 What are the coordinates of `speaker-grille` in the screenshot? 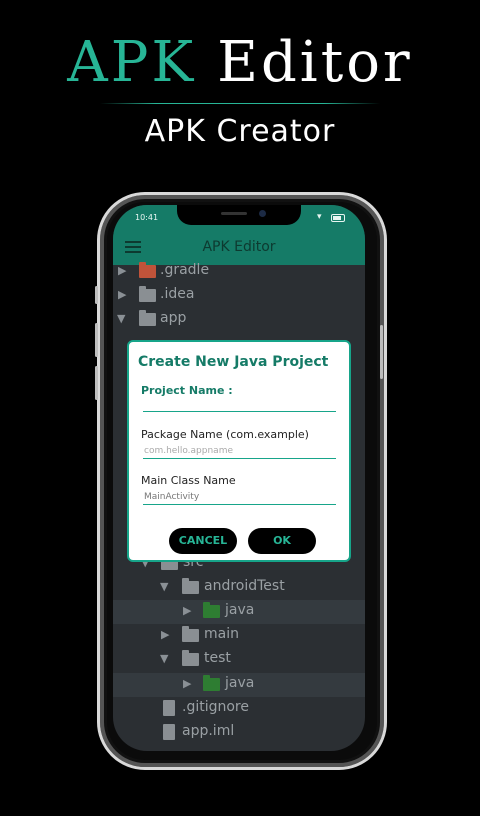 It's located at (234, 213).